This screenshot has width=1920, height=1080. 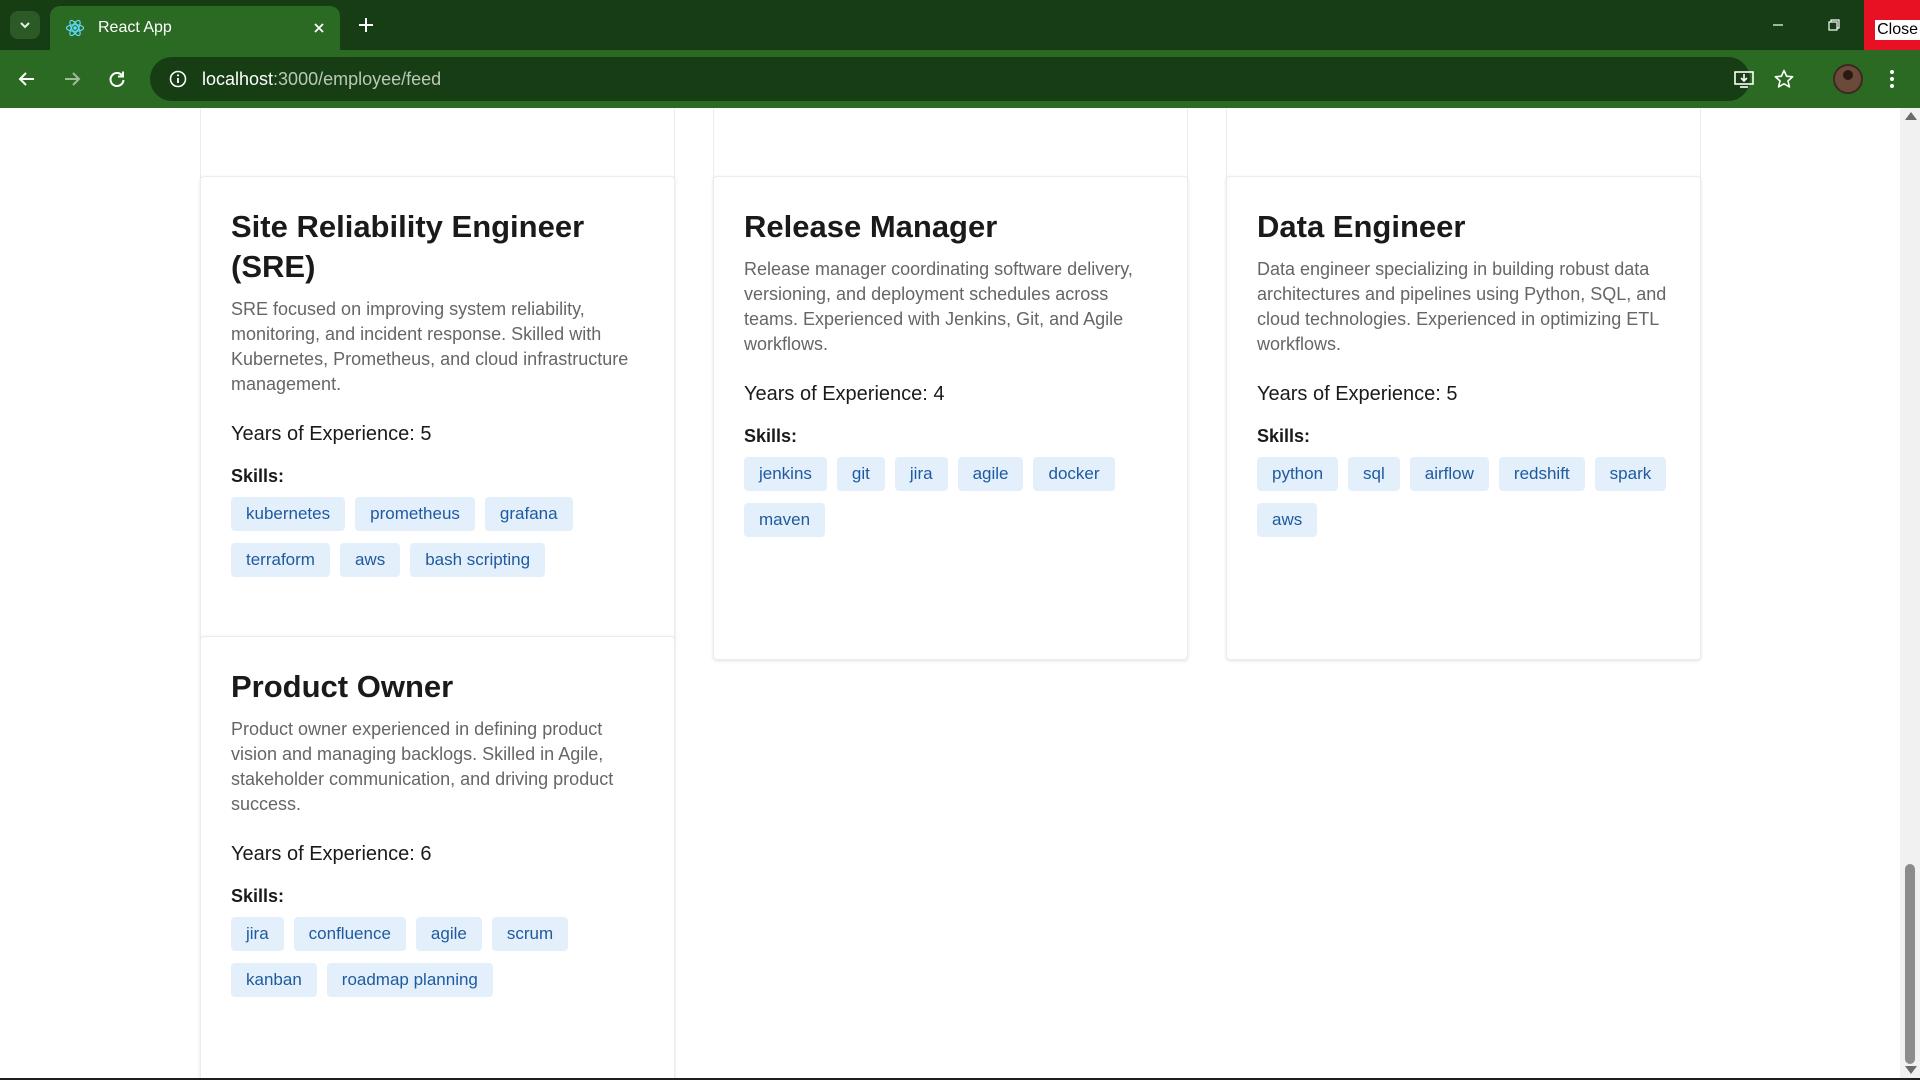 I want to click on install-icon, so click(x=1744, y=79).